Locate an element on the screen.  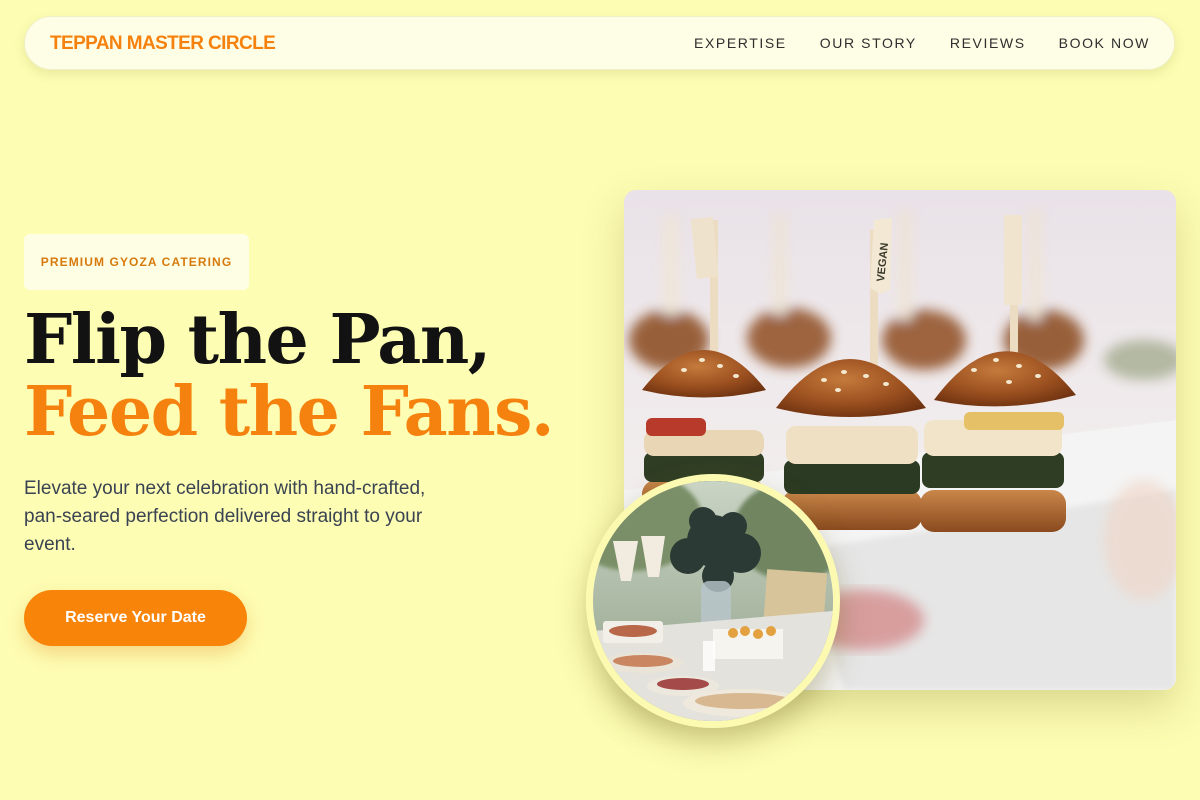
brand-logo: TEPPAN MASTER CIRCLE is located at coordinates (163, 44).